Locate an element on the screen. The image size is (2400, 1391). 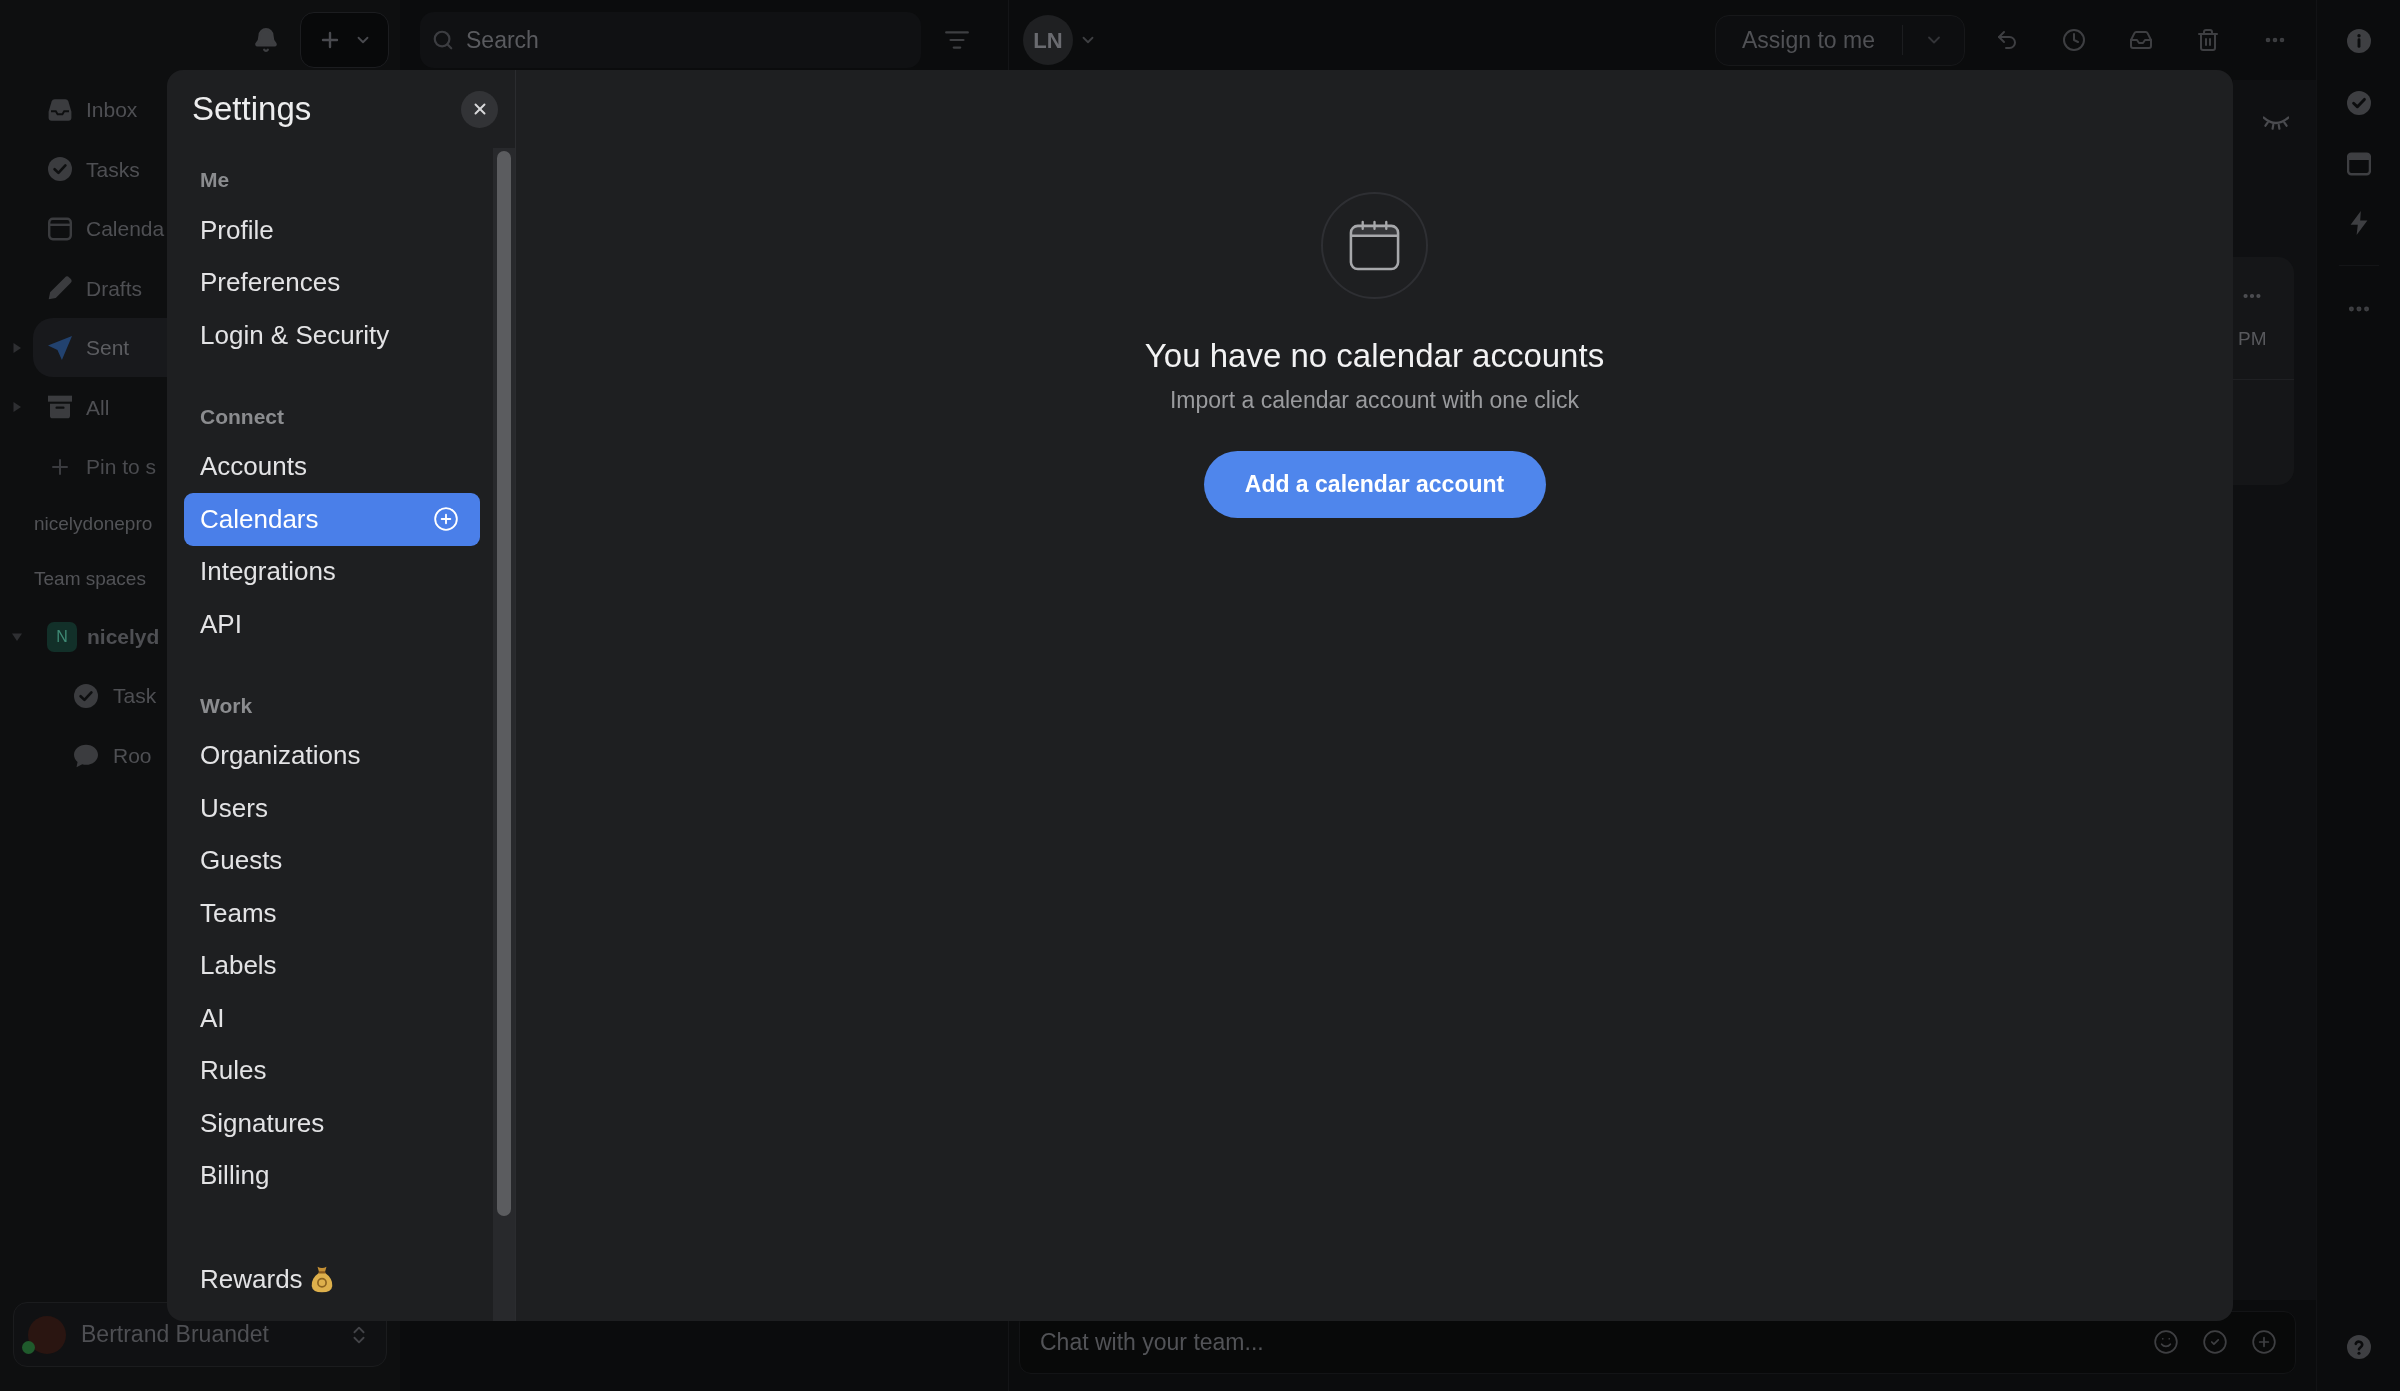
settings-nav-item: AI is located at coordinates (332, 1018).